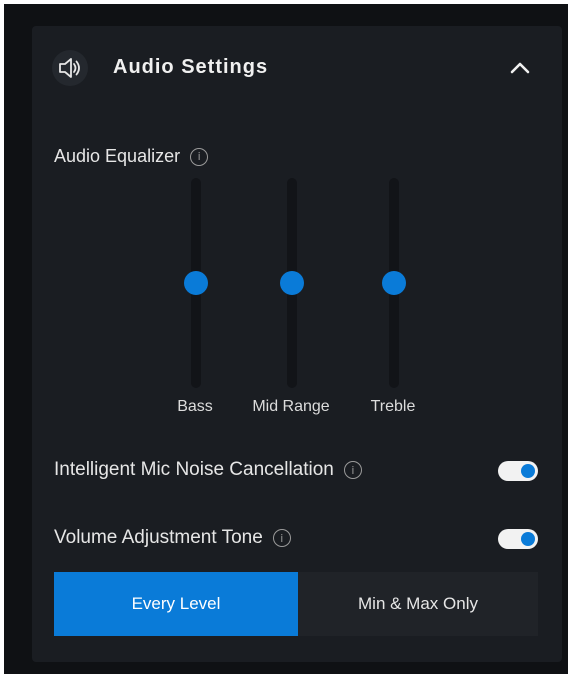 This screenshot has height=678, width=572. I want to click on bass-slider, so click(195, 283).